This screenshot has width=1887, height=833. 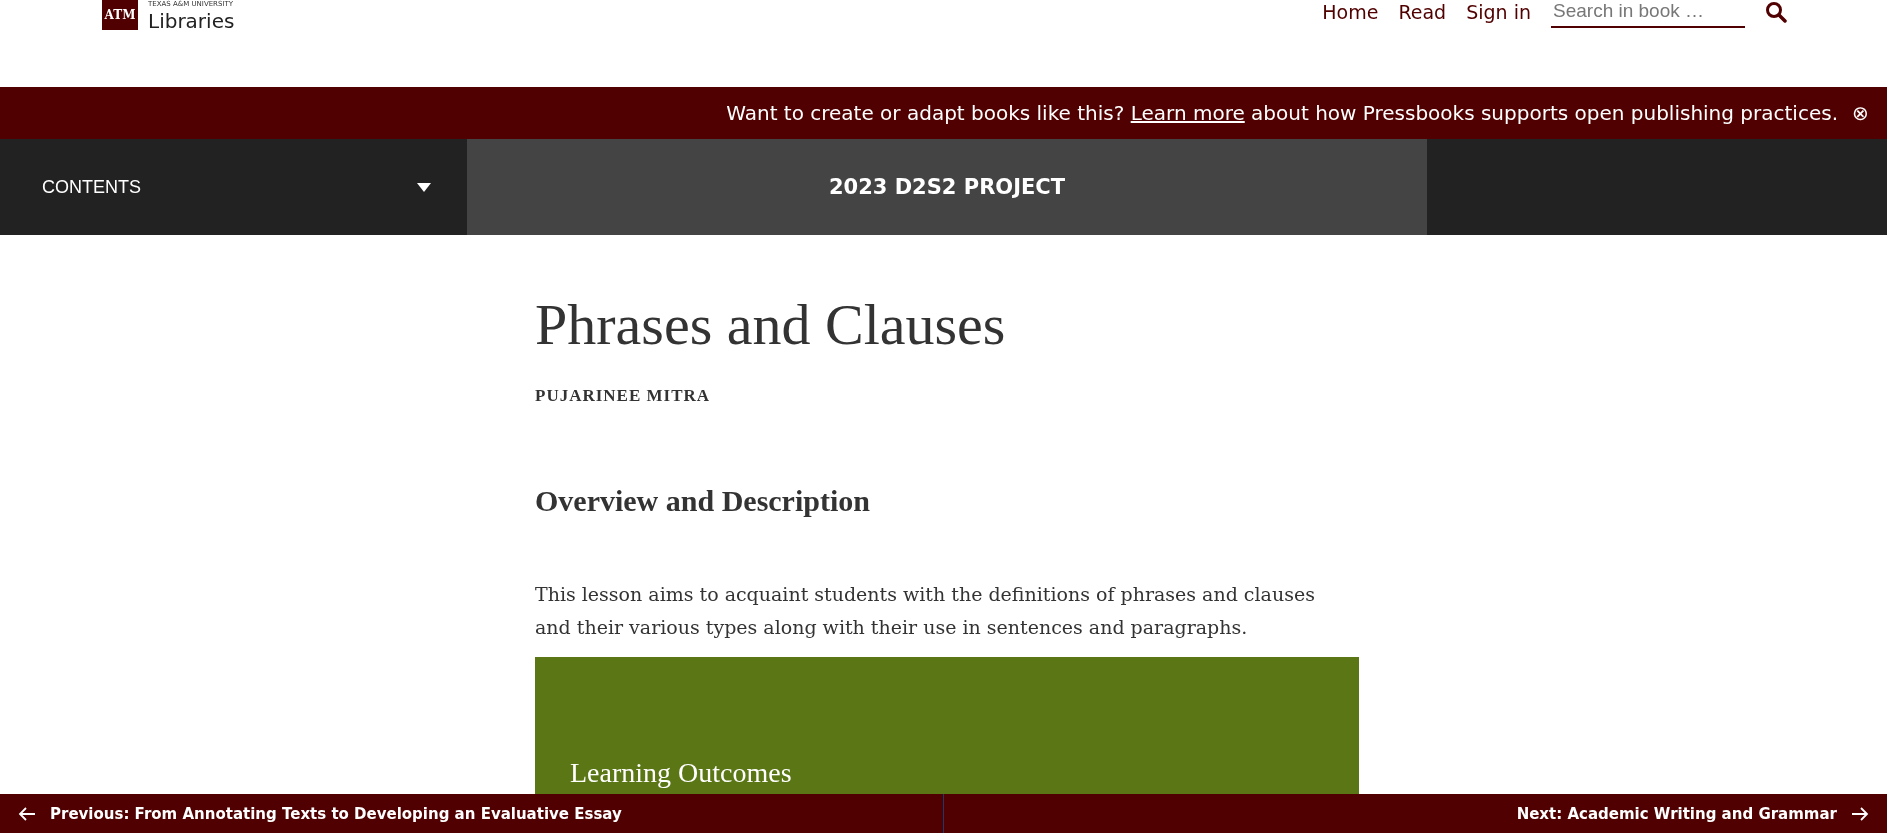 I want to click on nav-link: Home, so click(x=1350, y=12).